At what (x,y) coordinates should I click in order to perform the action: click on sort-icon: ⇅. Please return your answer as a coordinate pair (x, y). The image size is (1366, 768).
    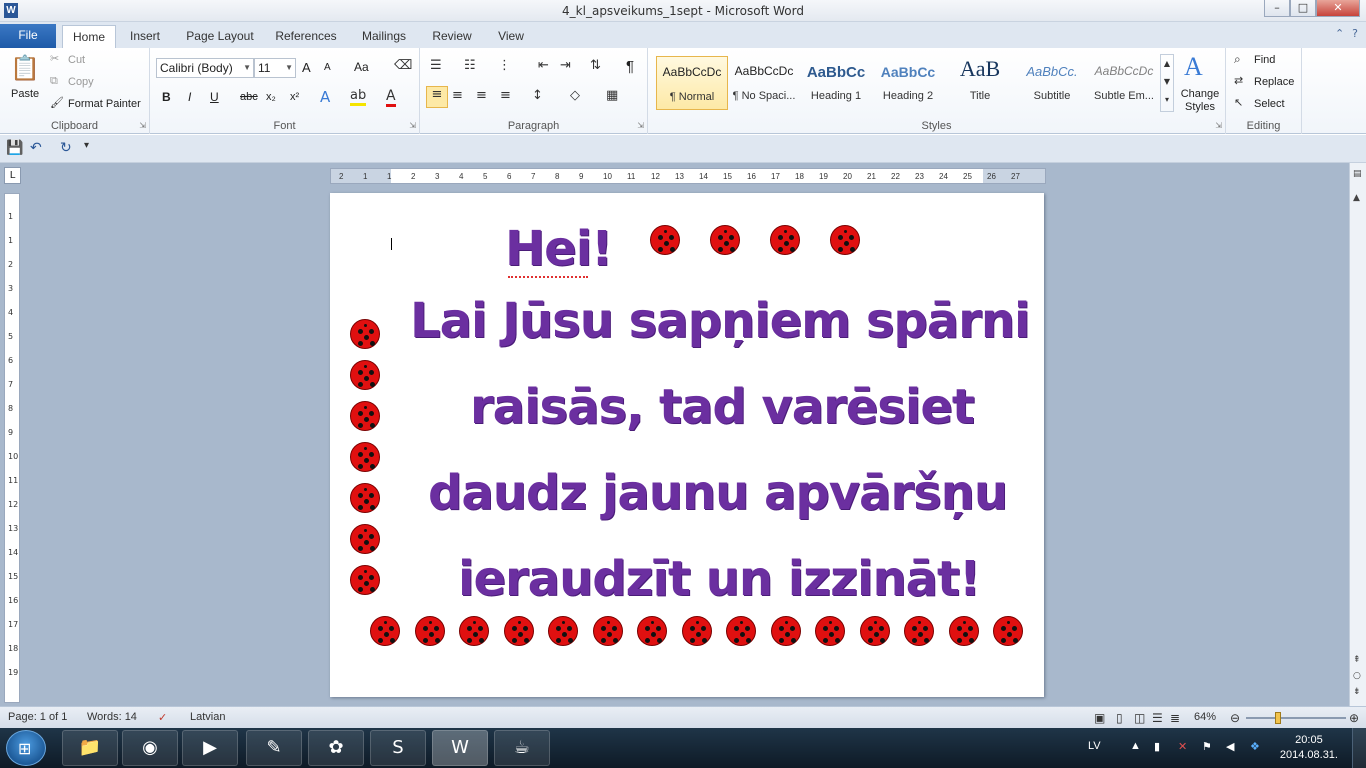
    Looking at the image, I should click on (595, 65).